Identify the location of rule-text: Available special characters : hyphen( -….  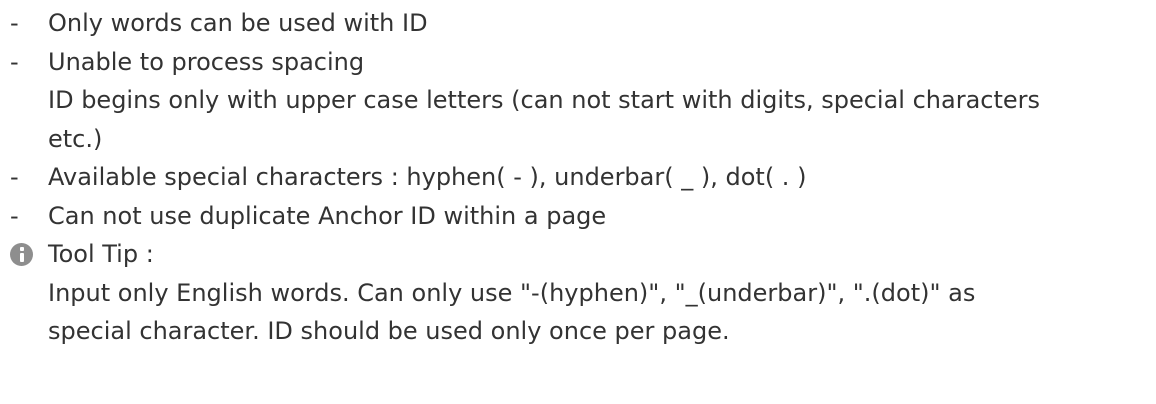
(427, 177).